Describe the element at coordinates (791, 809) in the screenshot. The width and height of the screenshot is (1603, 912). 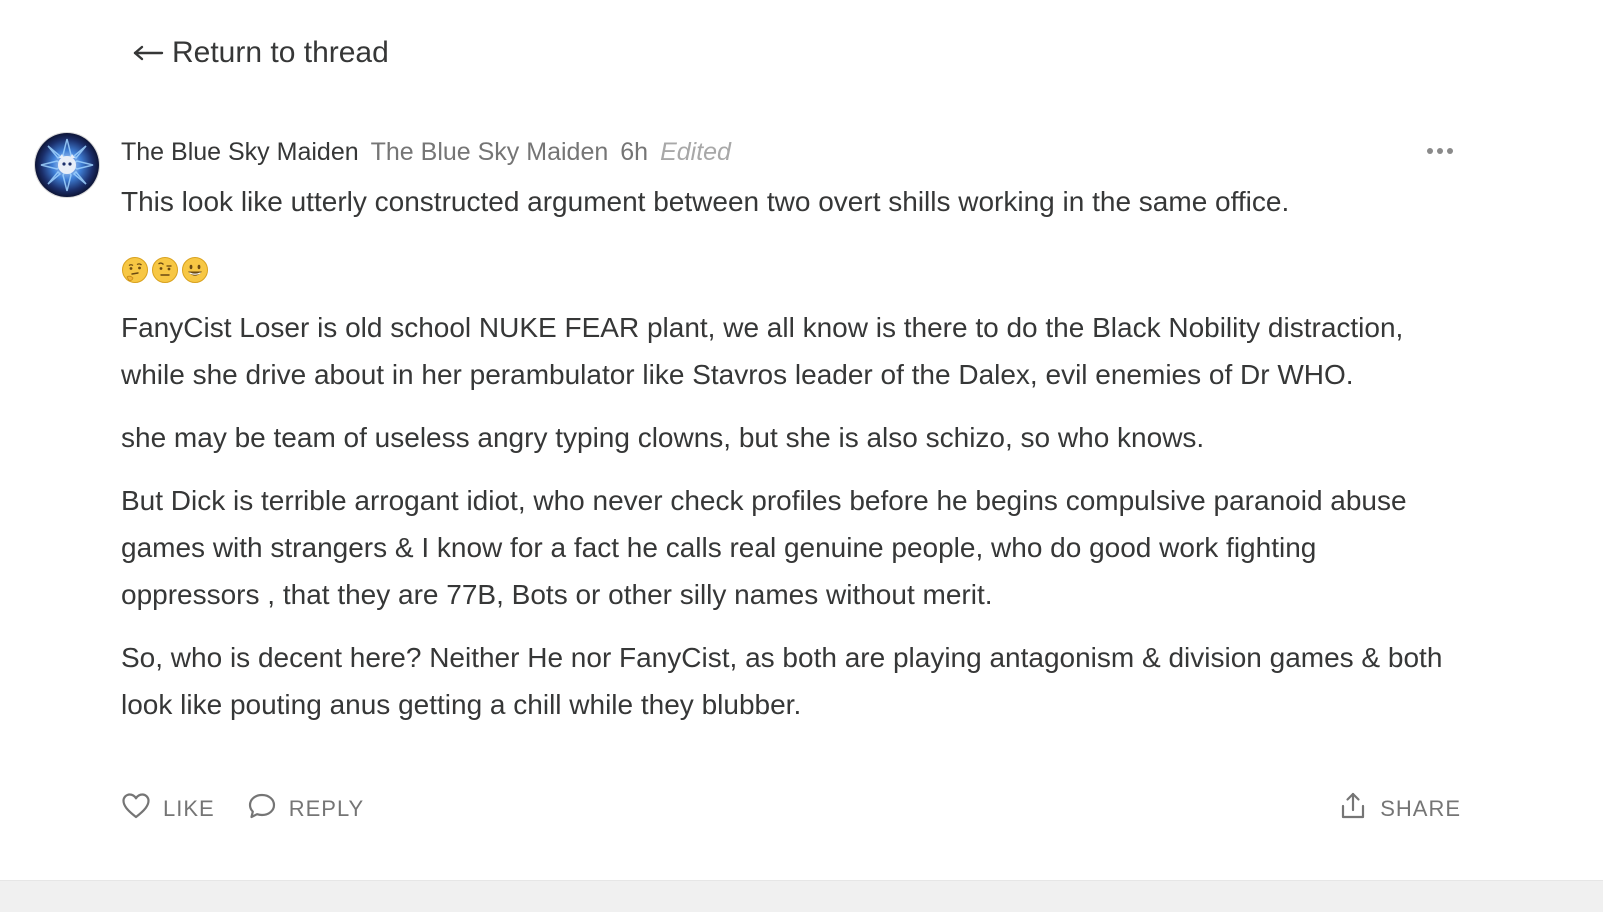
I see `comment-actions: LIKE REPLY SHARE` at that location.